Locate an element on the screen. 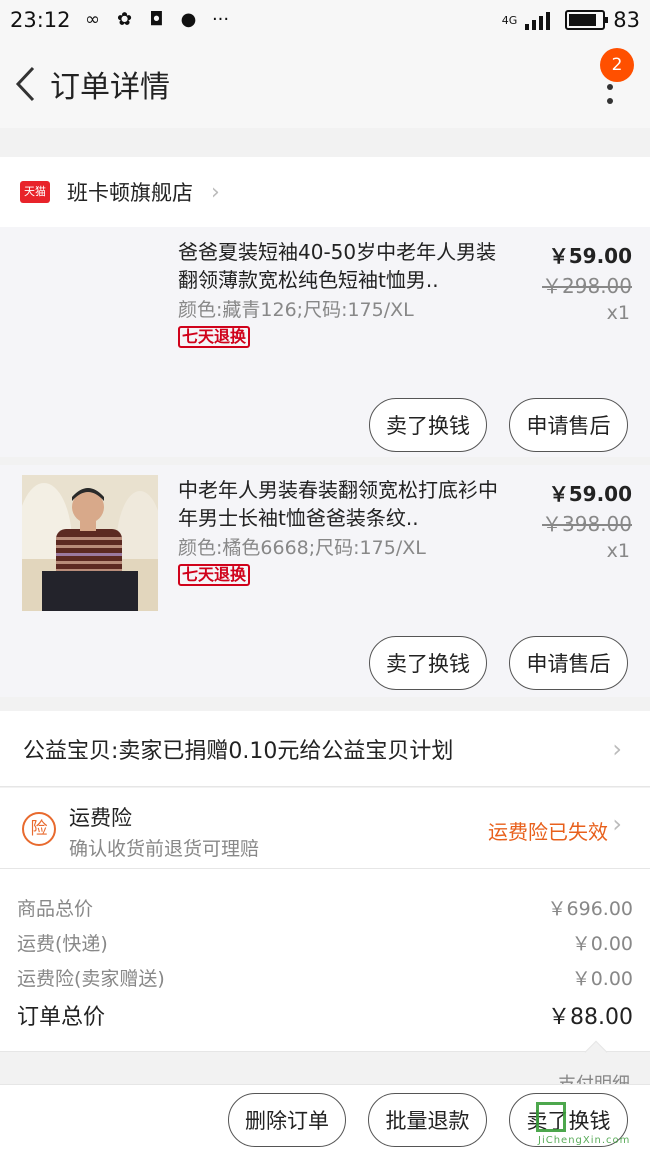  product-thumbnail is located at coordinates (90, 543).